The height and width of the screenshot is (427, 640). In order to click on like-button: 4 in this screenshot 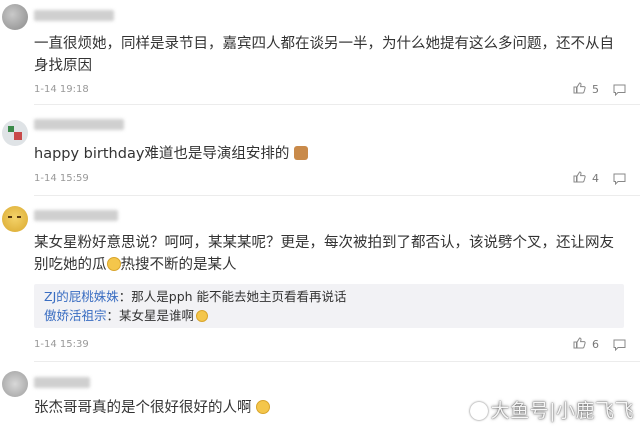, I will do `click(586, 178)`.